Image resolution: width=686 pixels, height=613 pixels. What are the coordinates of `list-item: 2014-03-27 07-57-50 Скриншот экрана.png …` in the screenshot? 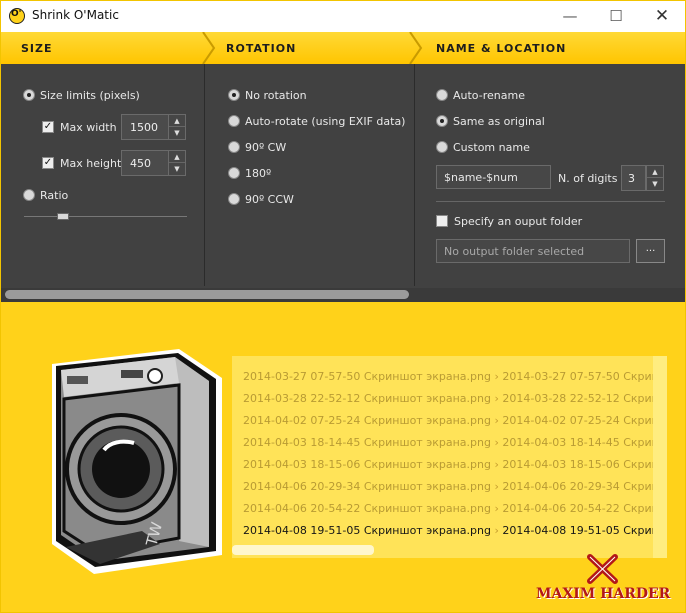 It's located at (448, 379).